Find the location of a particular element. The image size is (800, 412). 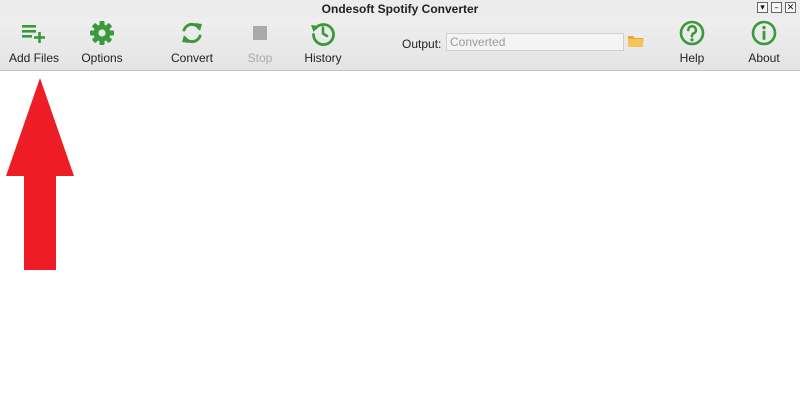

stop-button: Stop is located at coordinates (260, 44).